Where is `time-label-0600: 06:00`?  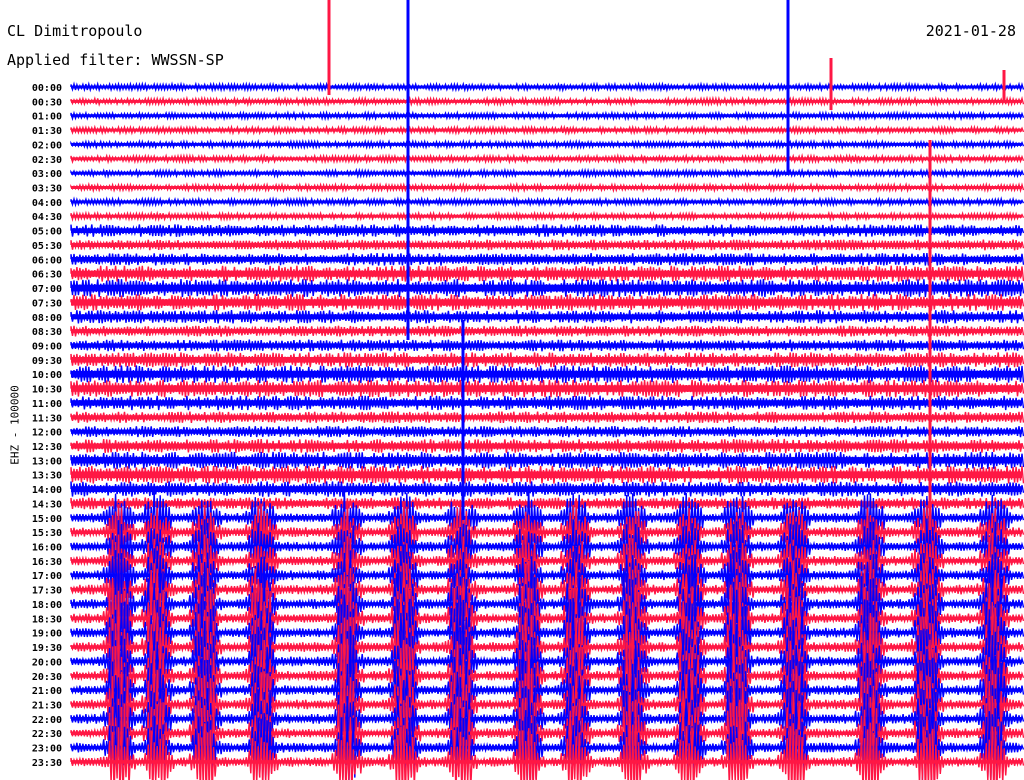
time-label-0600: 06:00 is located at coordinates (47, 260).